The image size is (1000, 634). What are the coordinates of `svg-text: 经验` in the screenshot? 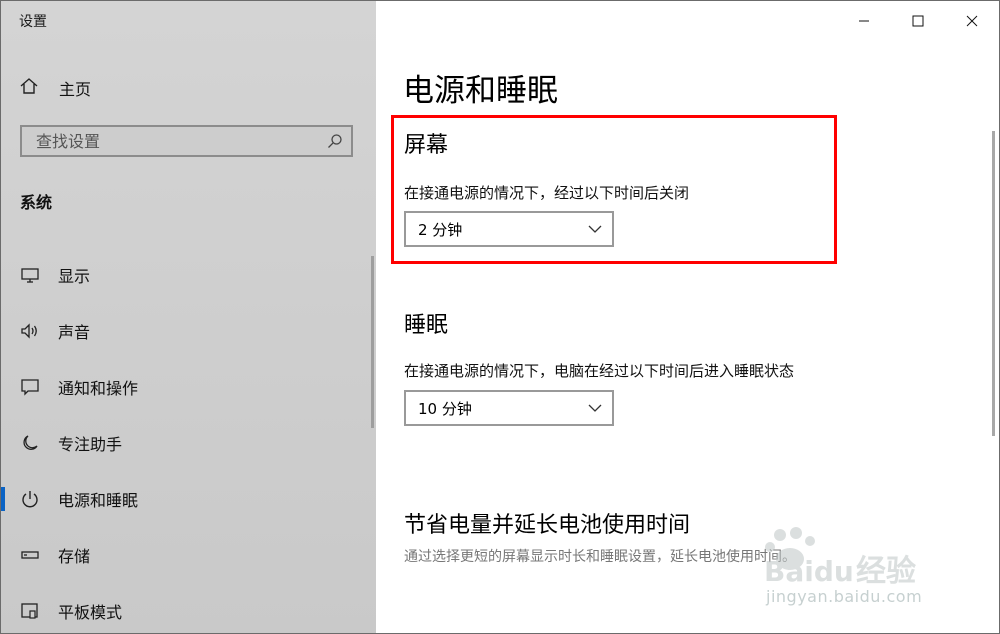 It's located at (886, 570).